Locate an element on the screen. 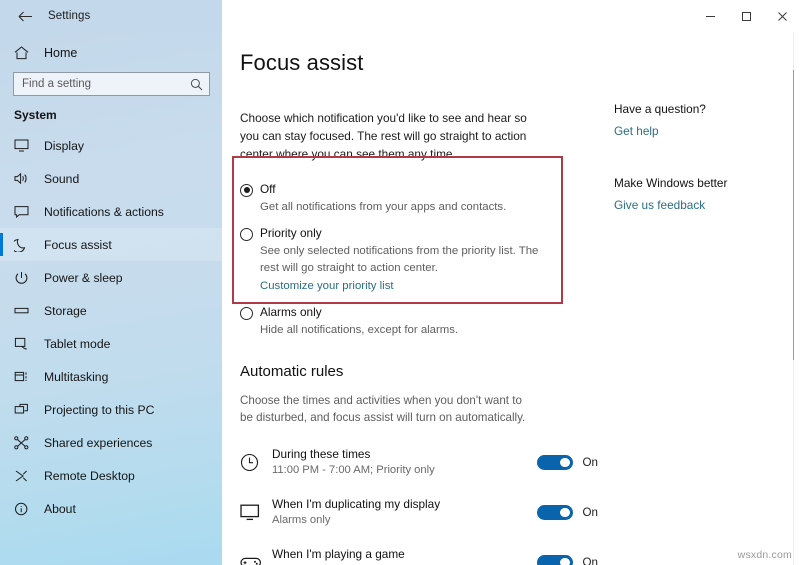 The height and width of the screenshot is (565, 800). rule-playing-game: When I'm playing a game Alarms only On is located at coordinates (421, 553).